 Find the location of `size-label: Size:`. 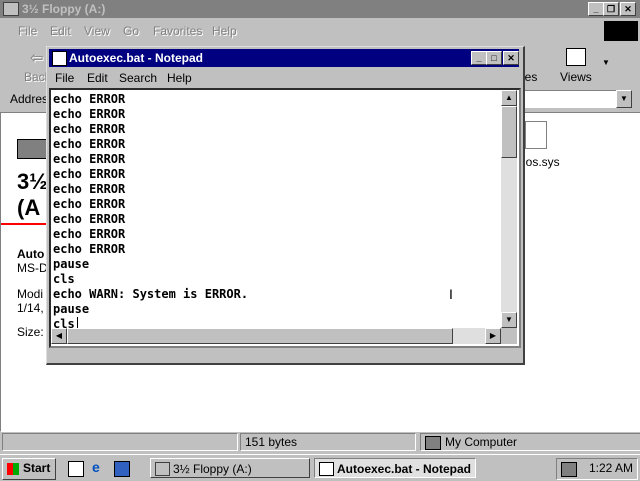

size-label: Size: is located at coordinates (30, 332).